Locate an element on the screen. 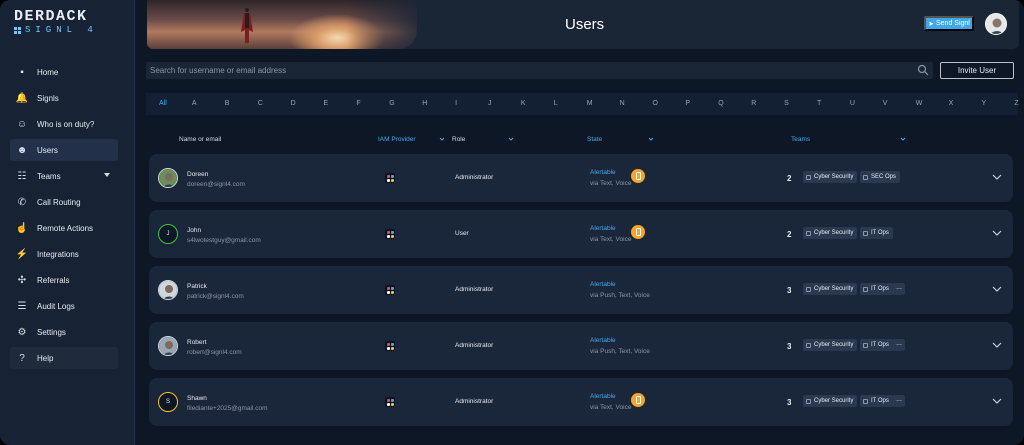 This screenshot has width=1024, height=445. sidebar-item-label: Home is located at coordinates (48, 72).